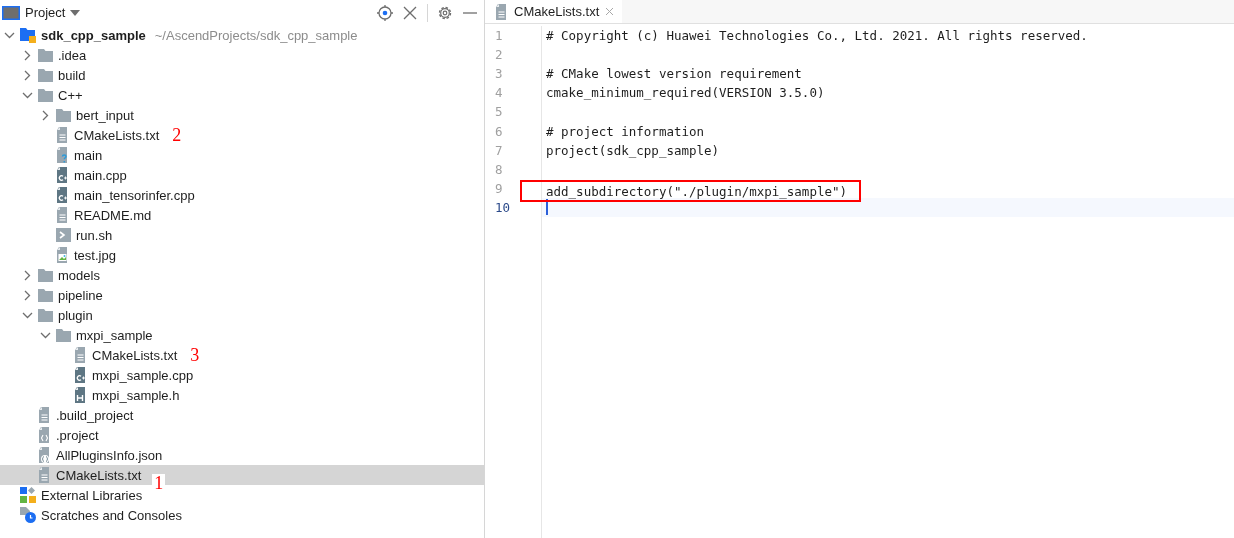 The image size is (1234, 538). I want to click on tree-item: pipeline, so click(80, 295).